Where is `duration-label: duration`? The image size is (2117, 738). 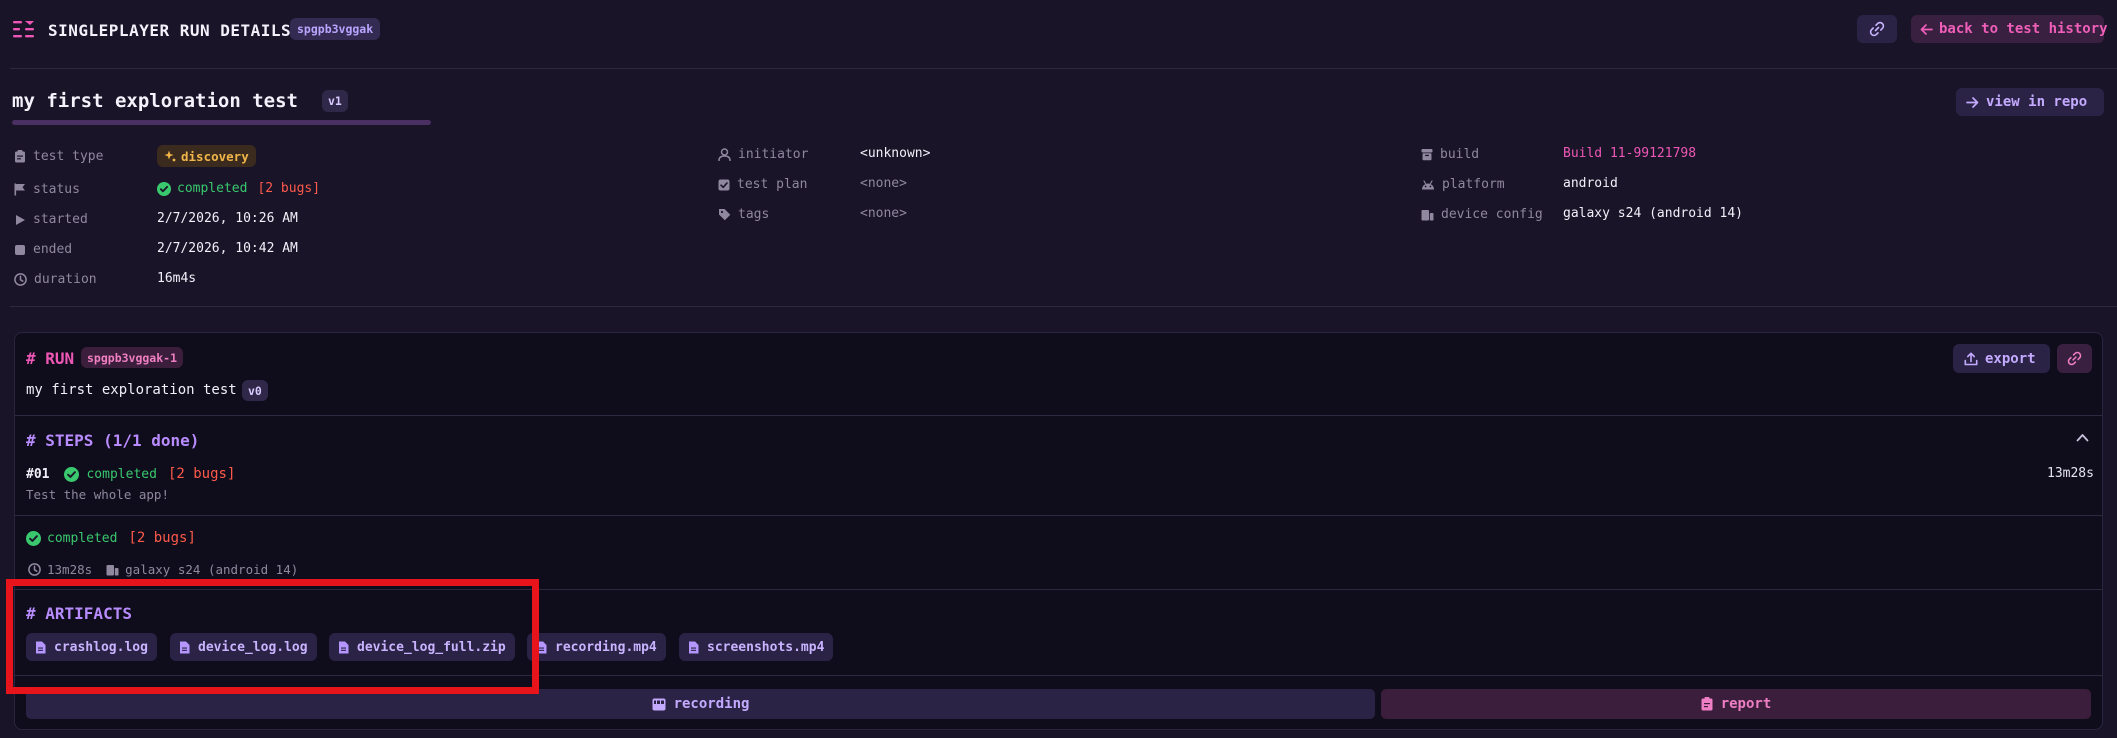 duration-label: duration is located at coordinates (55, 279).